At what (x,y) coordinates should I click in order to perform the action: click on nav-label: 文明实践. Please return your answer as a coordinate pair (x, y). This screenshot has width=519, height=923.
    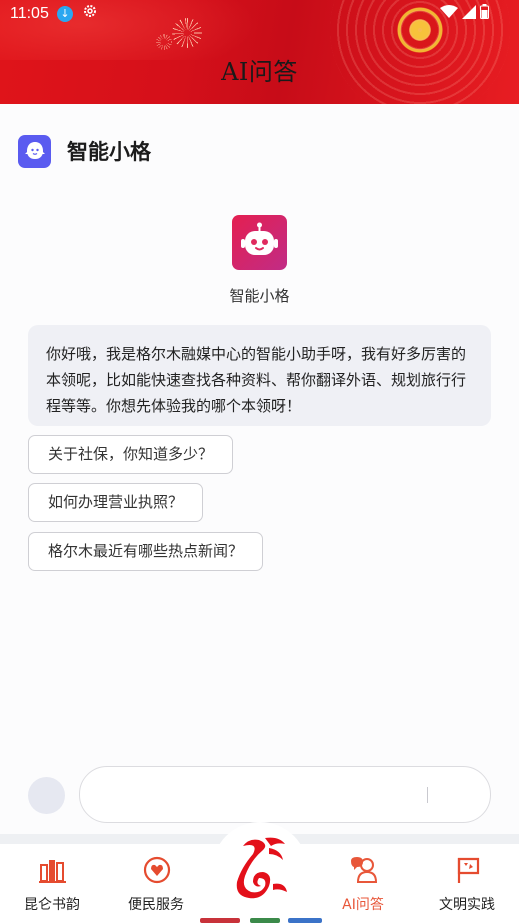
    Looking at the image, I should click on (467, 905).